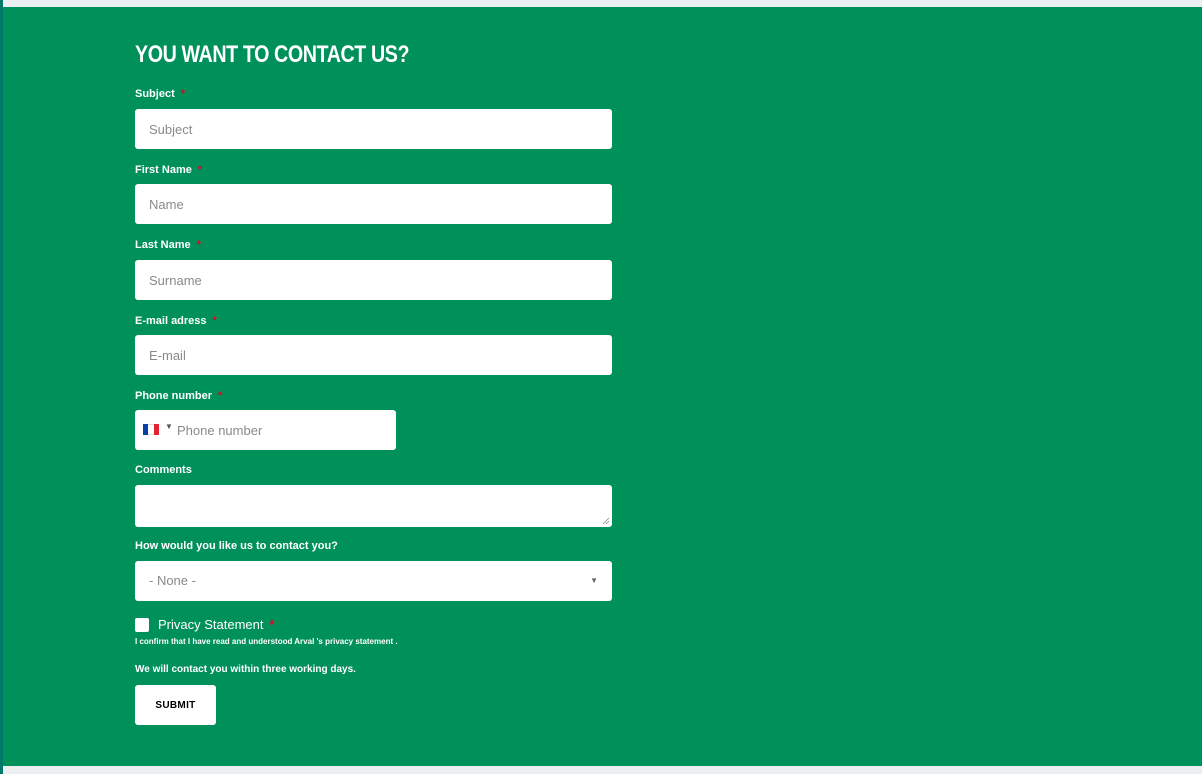 This screenshot has height=774, width=1202. I want to click on caret-down-icon: ▼, so click(594, 580).